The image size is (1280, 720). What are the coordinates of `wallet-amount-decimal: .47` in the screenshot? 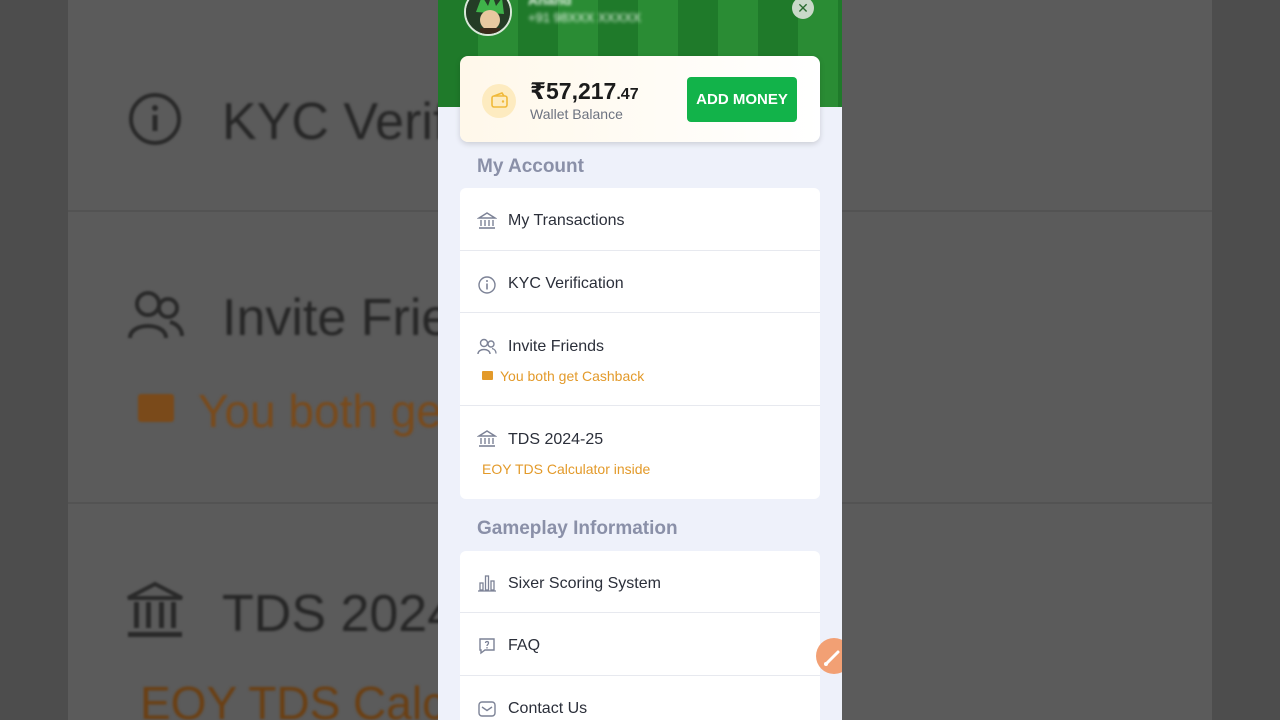 It's located at (627, 94).